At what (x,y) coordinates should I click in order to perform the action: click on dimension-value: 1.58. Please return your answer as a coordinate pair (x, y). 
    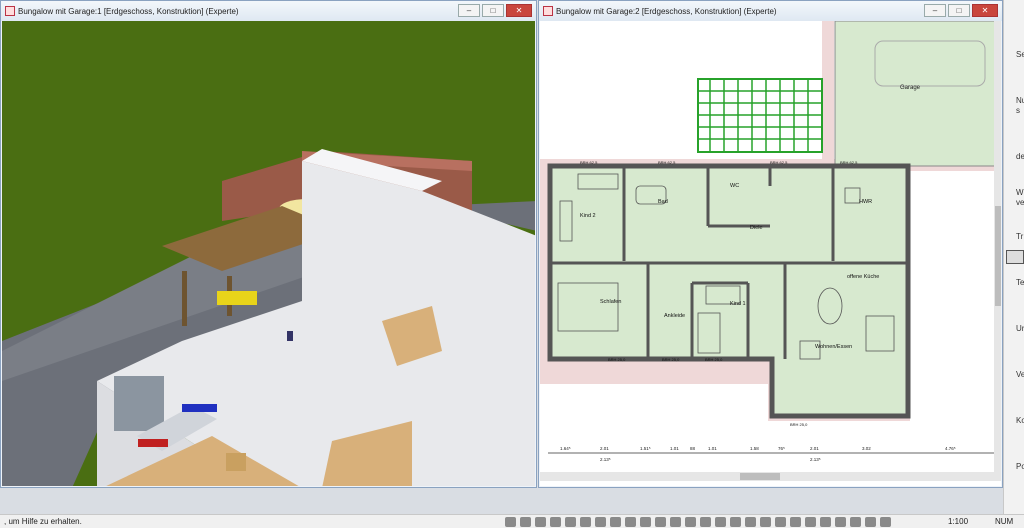
    Looking at the image, I should click on (754, 448).